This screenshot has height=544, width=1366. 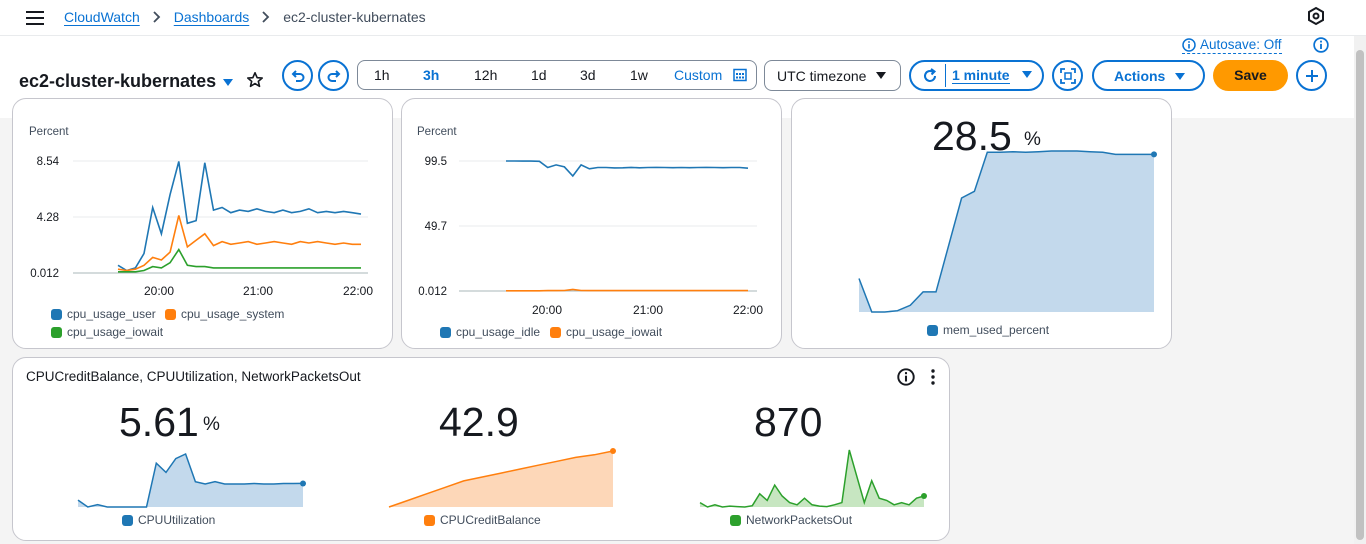 I want to click on legend-item: NetworkPacketsOut, so click(x=791, y=520).